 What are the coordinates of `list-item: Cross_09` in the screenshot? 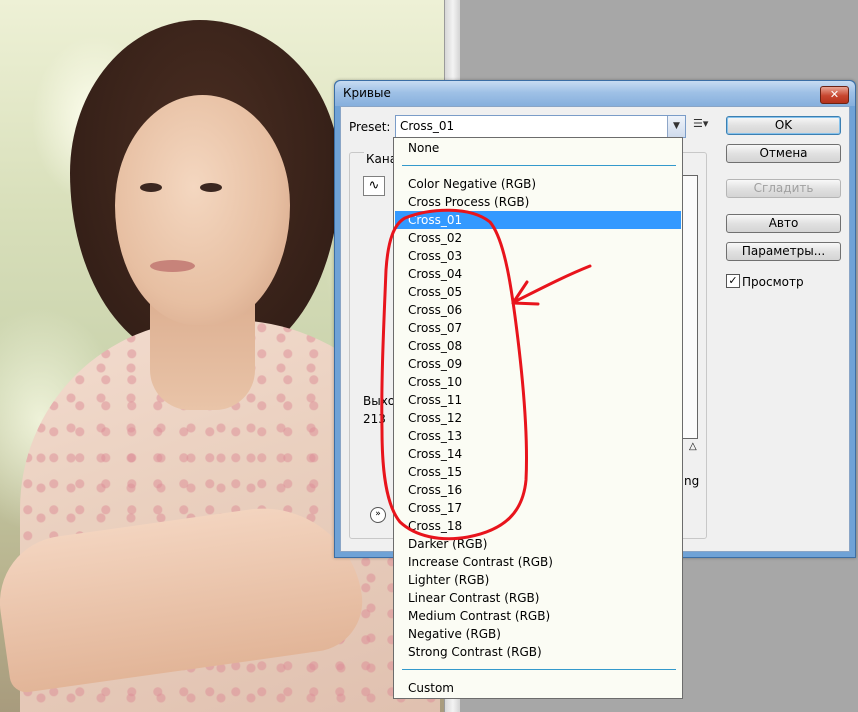 It's located at (538, 364).